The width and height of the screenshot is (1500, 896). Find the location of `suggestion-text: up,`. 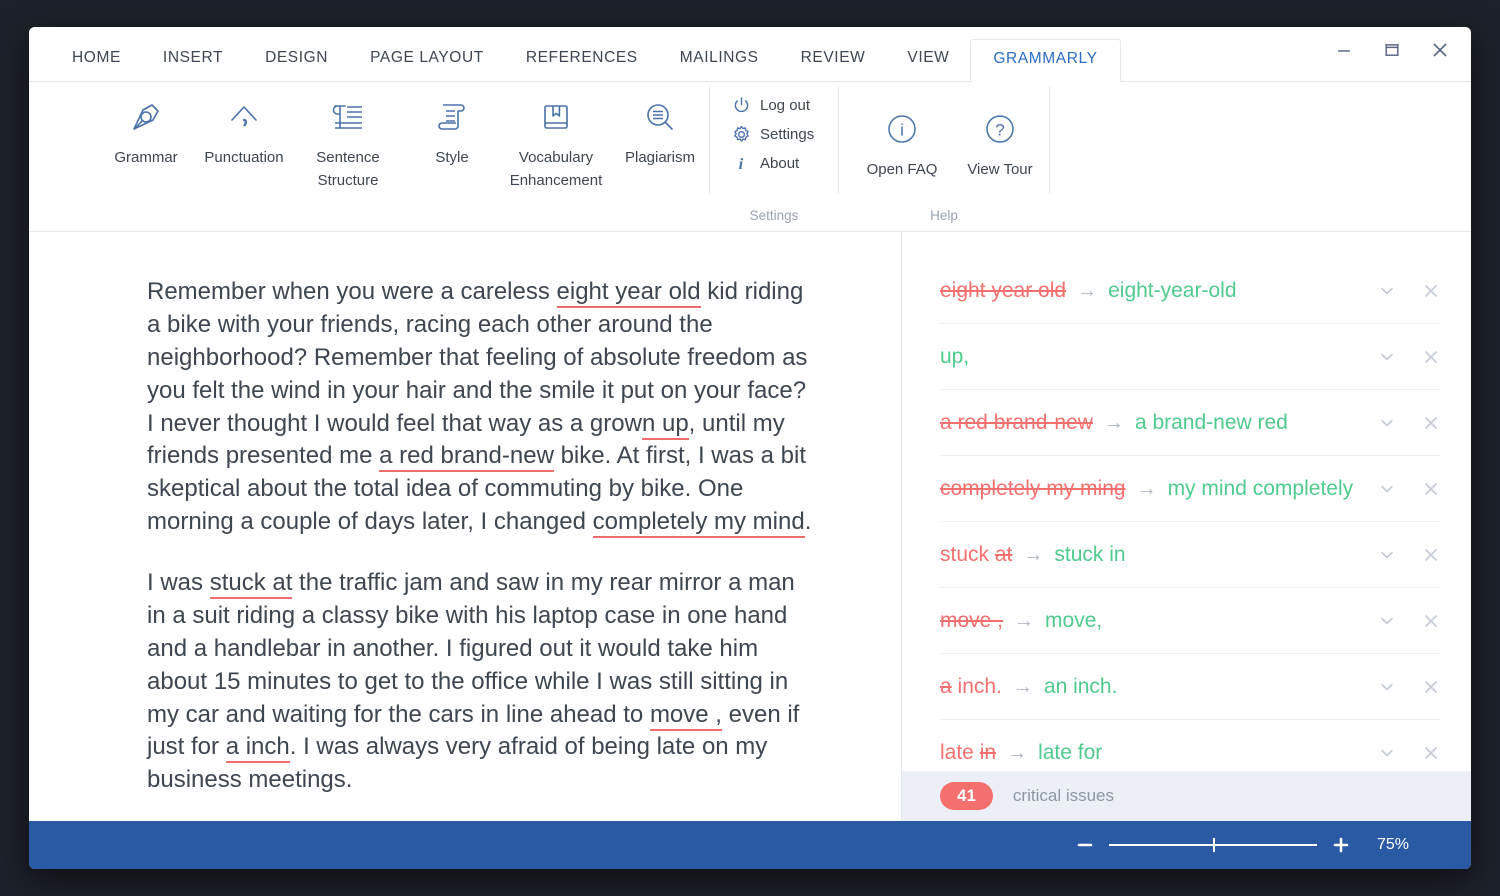

suggestion-text: up, is located at coordinates (1151, 357).